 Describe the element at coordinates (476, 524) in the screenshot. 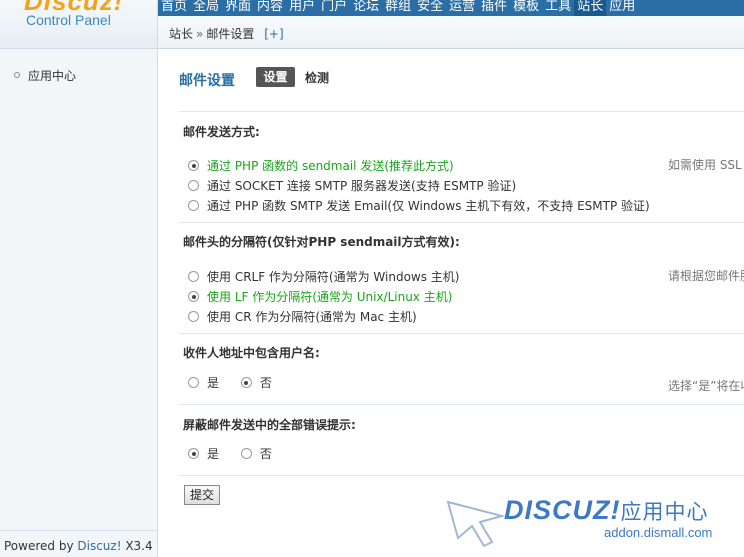

I see `cursor-arrow-icon` at that location.